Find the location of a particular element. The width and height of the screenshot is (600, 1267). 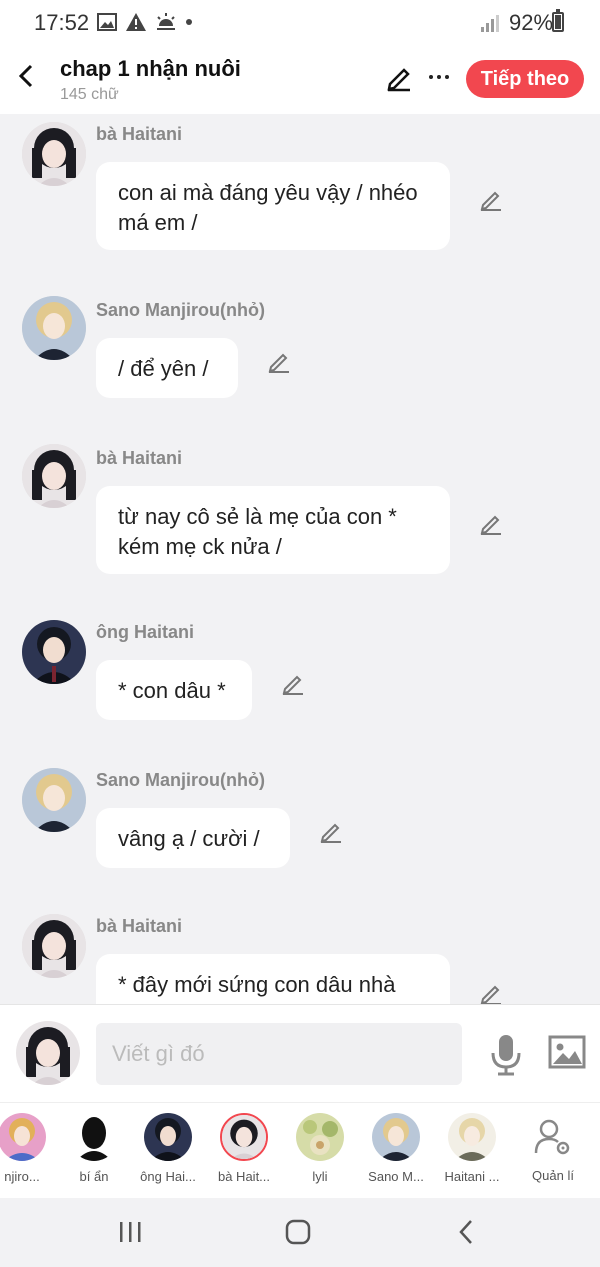

voice-button is located at coordinates (506, 1055).